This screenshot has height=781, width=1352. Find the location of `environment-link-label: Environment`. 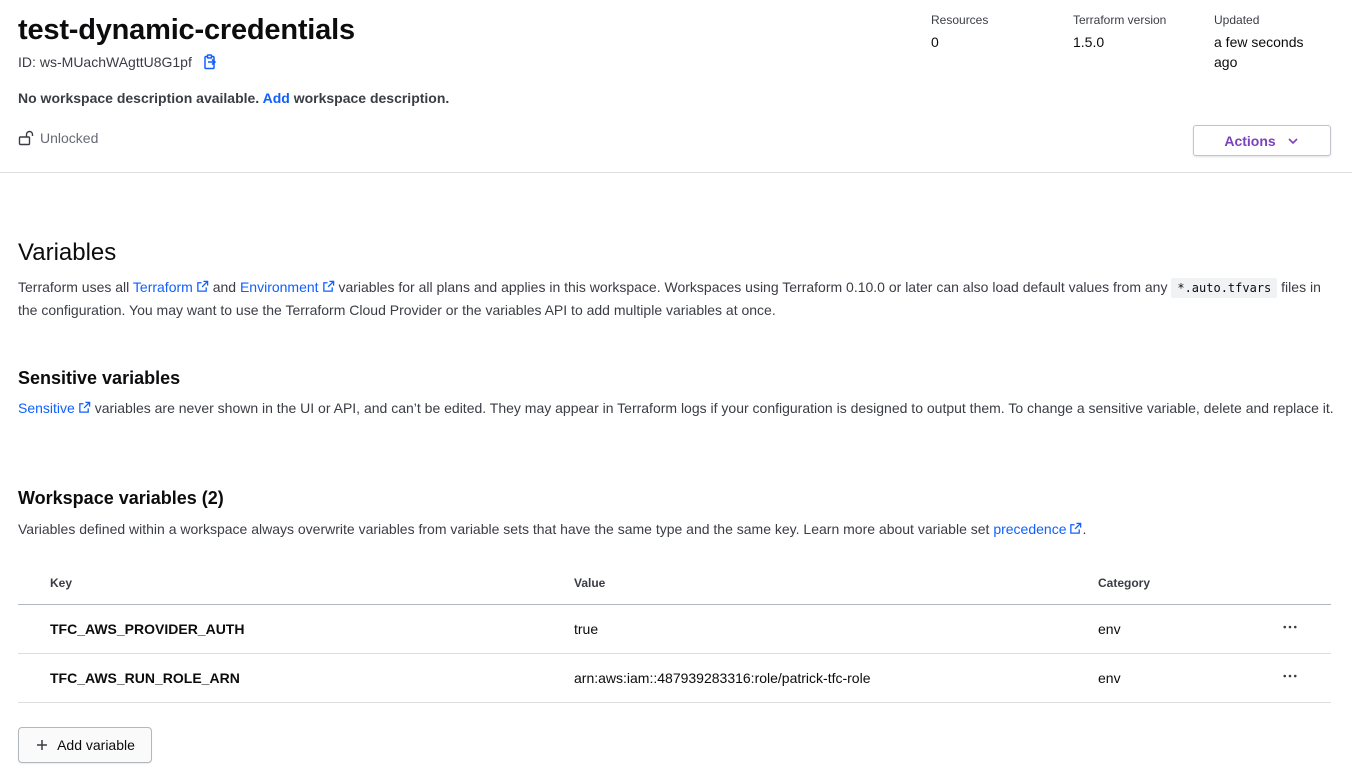

environment-link-label: Environment is located at coordinates (279, 287).